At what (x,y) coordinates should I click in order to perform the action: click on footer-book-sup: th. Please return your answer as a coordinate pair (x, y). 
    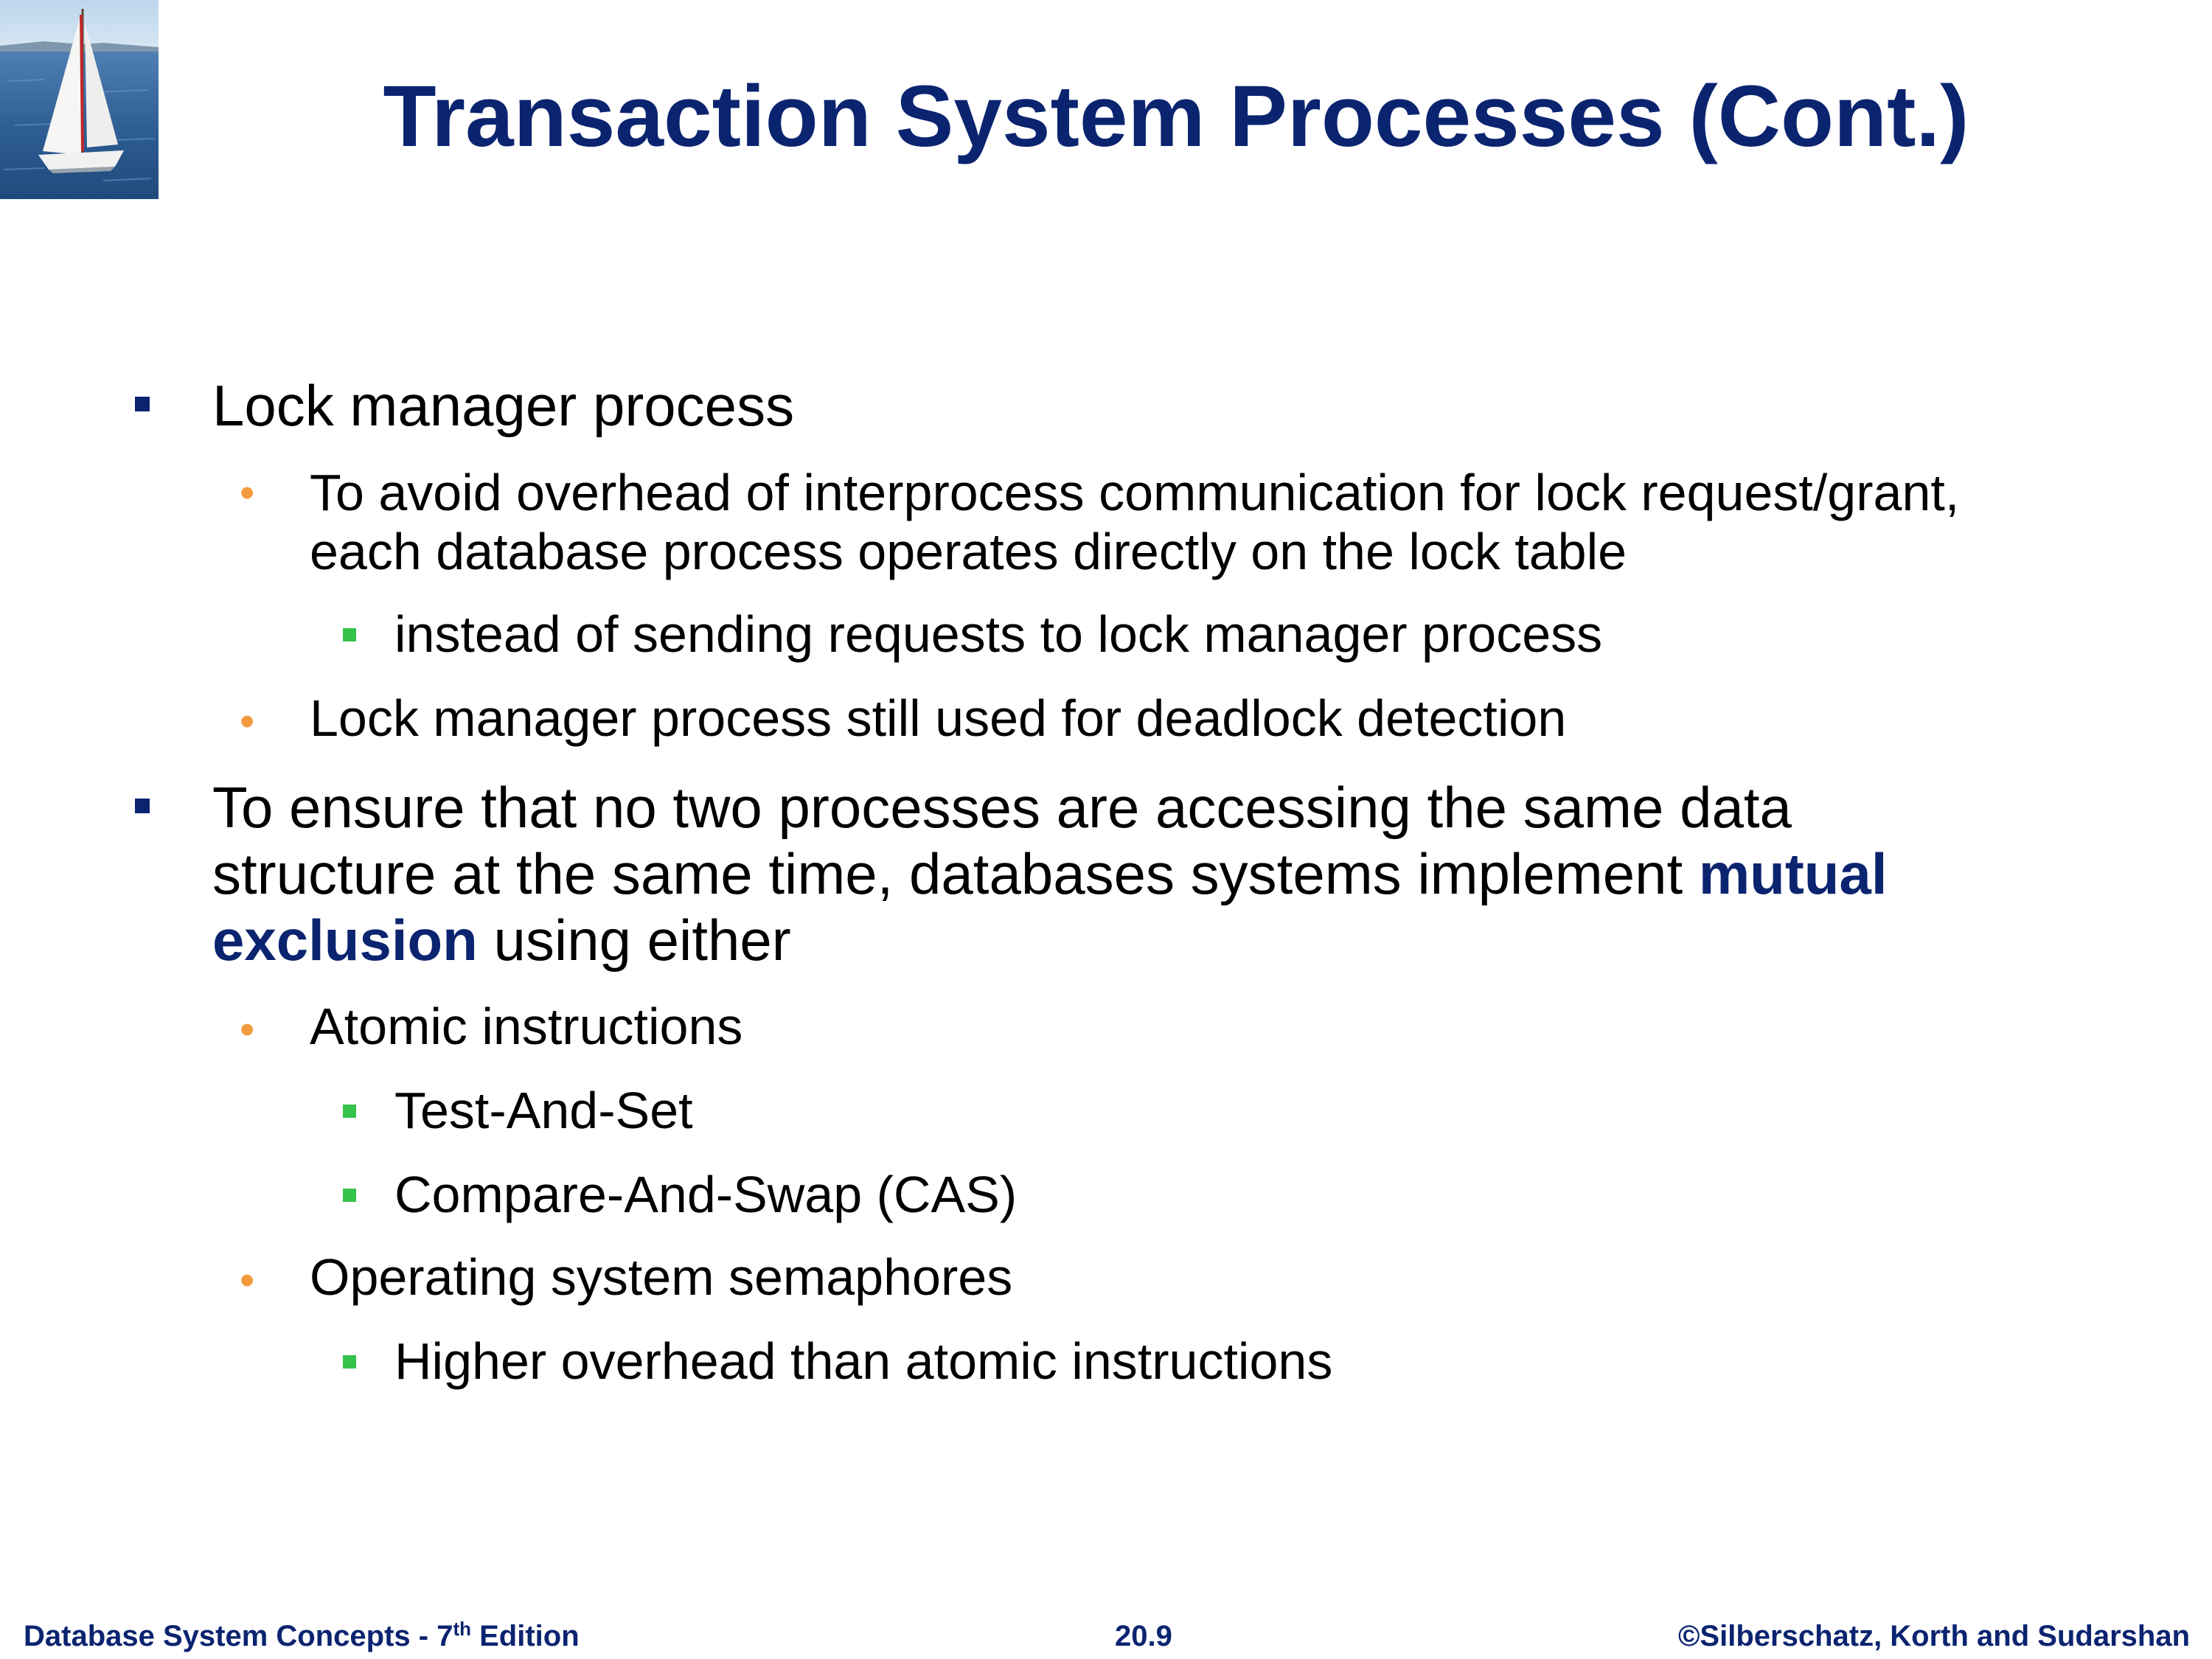
    Looking at the image, I should click on (462, 1629).